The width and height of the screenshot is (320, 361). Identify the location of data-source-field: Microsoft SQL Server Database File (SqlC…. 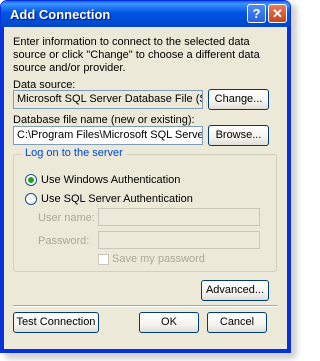
(108, 99).